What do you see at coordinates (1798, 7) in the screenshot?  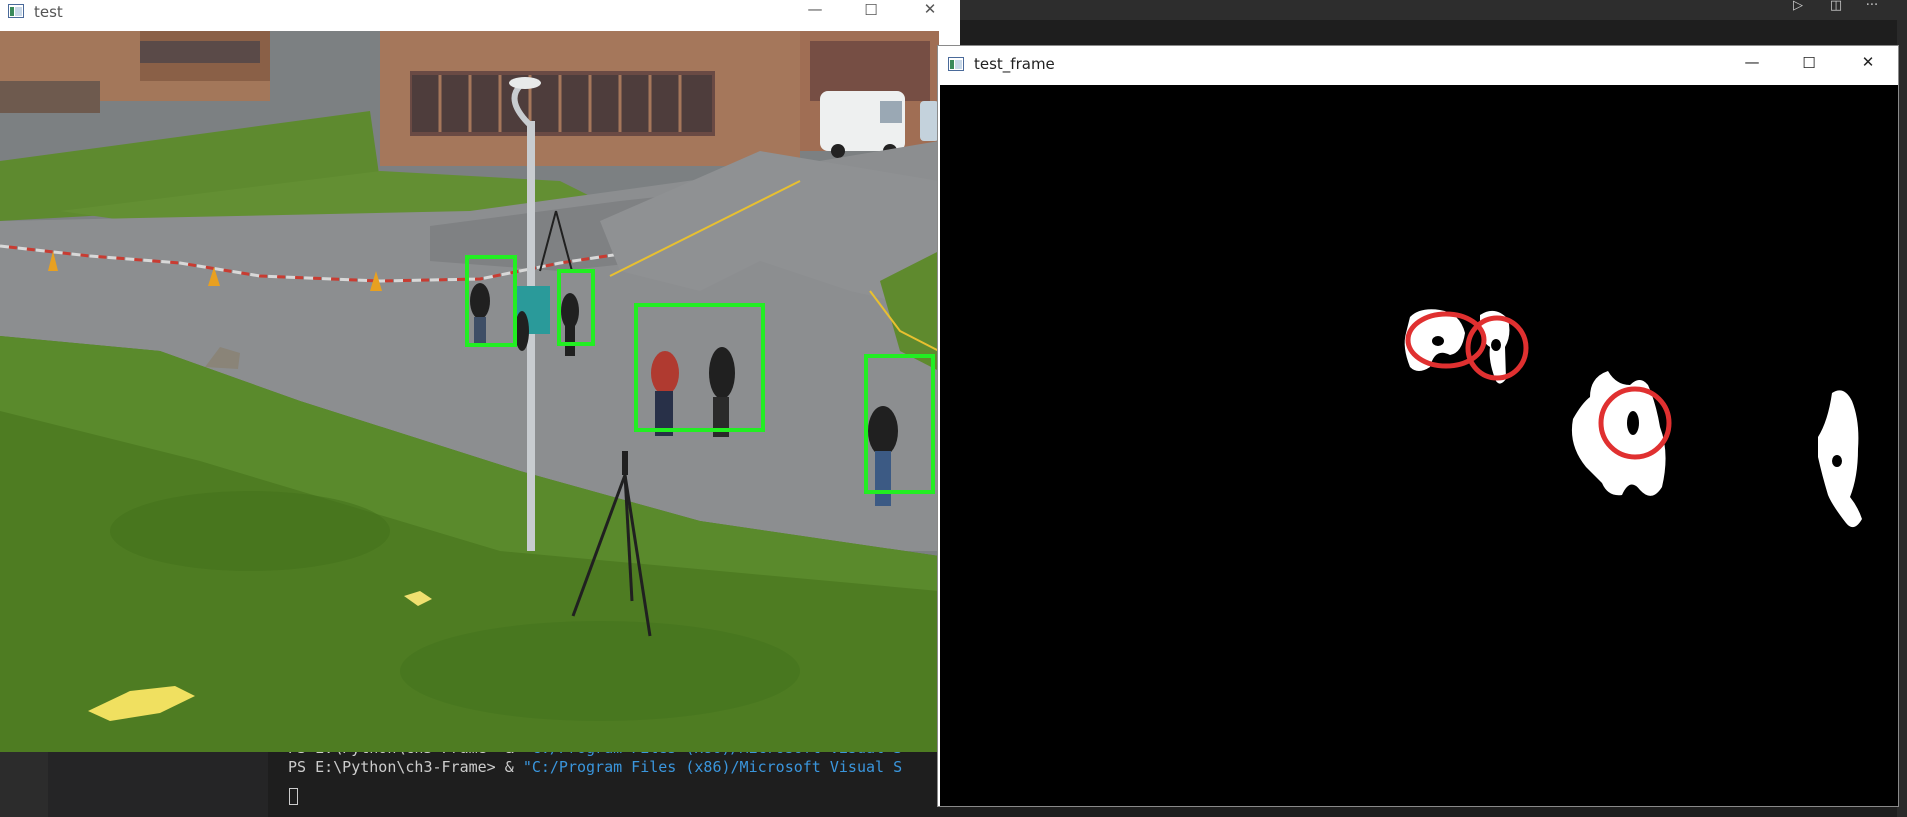 I see `run-icon: ▷` at bounding box center [1798, 7].